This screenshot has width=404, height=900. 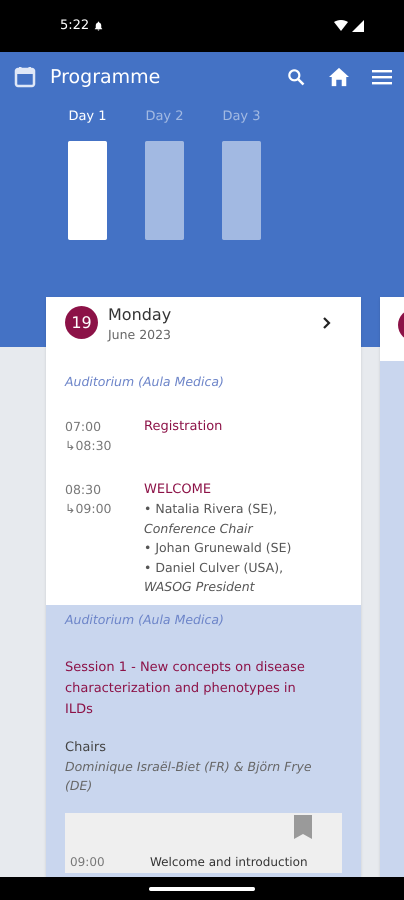 What do you see at coordinates (358, 26) in the screenshot?
I see `signal-icon` at bounding box center [358, 26].